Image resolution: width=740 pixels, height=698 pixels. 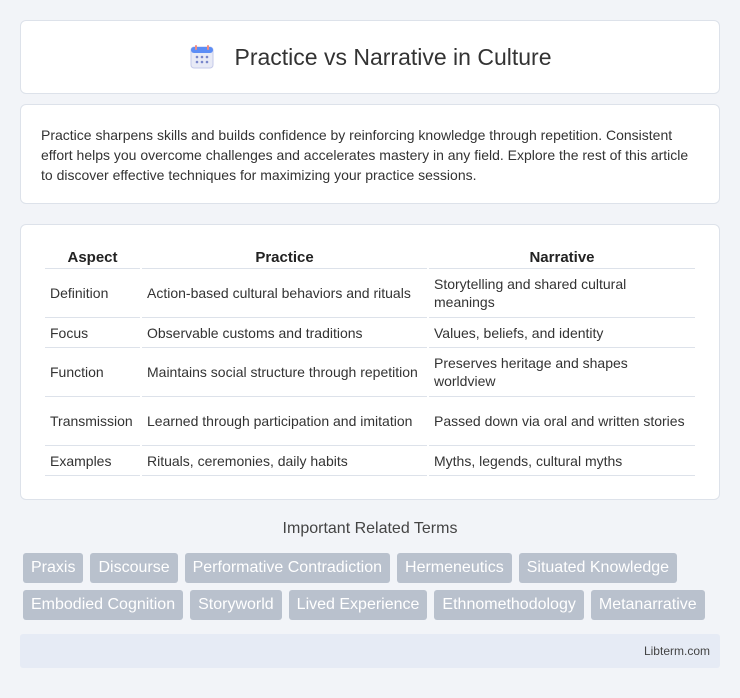 I want to click on header-practice: Practice, so click(x=284, y=257).